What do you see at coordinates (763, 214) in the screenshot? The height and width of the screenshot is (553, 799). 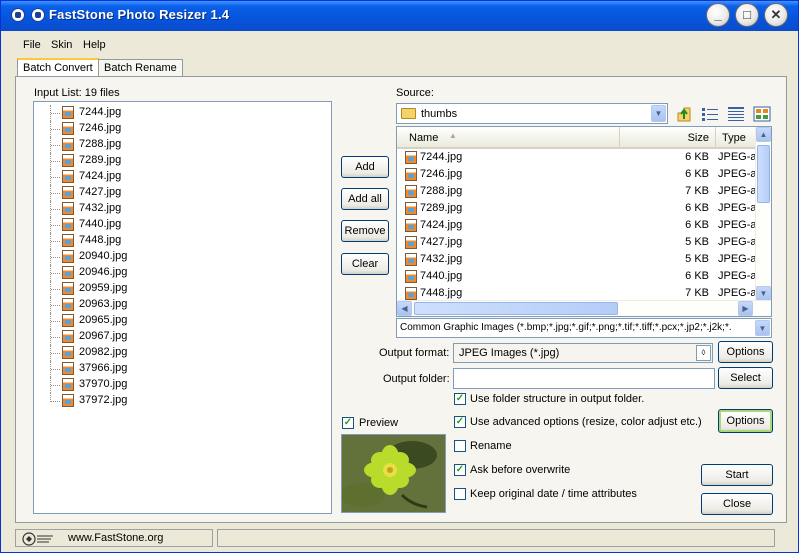 I see `vertical-scrollbar: ▲ ▼` at bounding box center [763, 214].